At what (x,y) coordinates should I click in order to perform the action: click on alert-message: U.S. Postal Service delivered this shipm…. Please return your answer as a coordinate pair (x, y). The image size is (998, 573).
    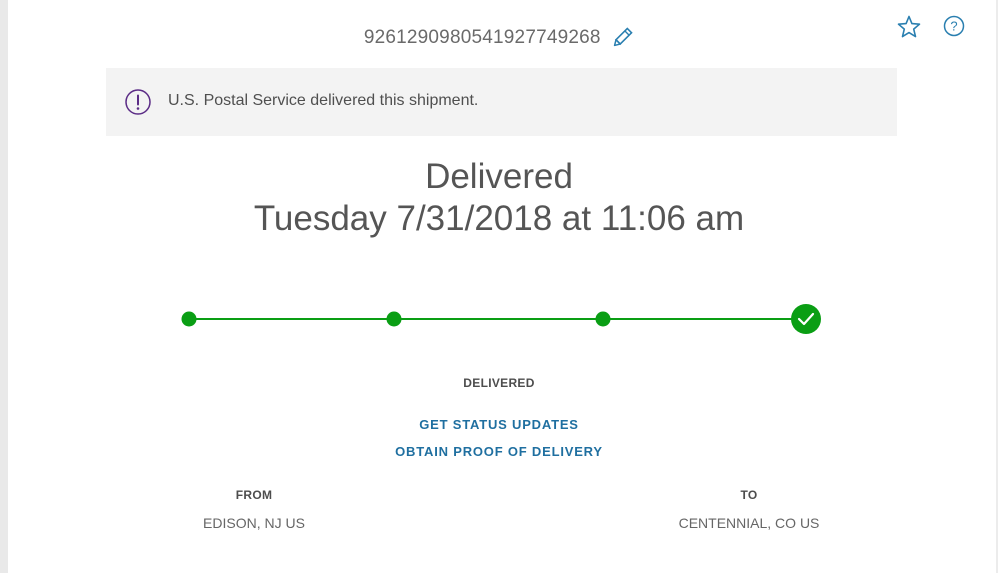
    Looking at the image, I should click on (323, 100).